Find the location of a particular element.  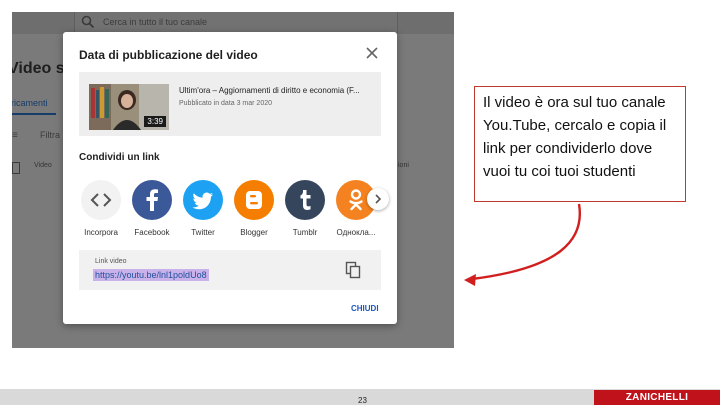

search-box: Cerca in tutto il tuo canale is located at coordinates (236, 23).